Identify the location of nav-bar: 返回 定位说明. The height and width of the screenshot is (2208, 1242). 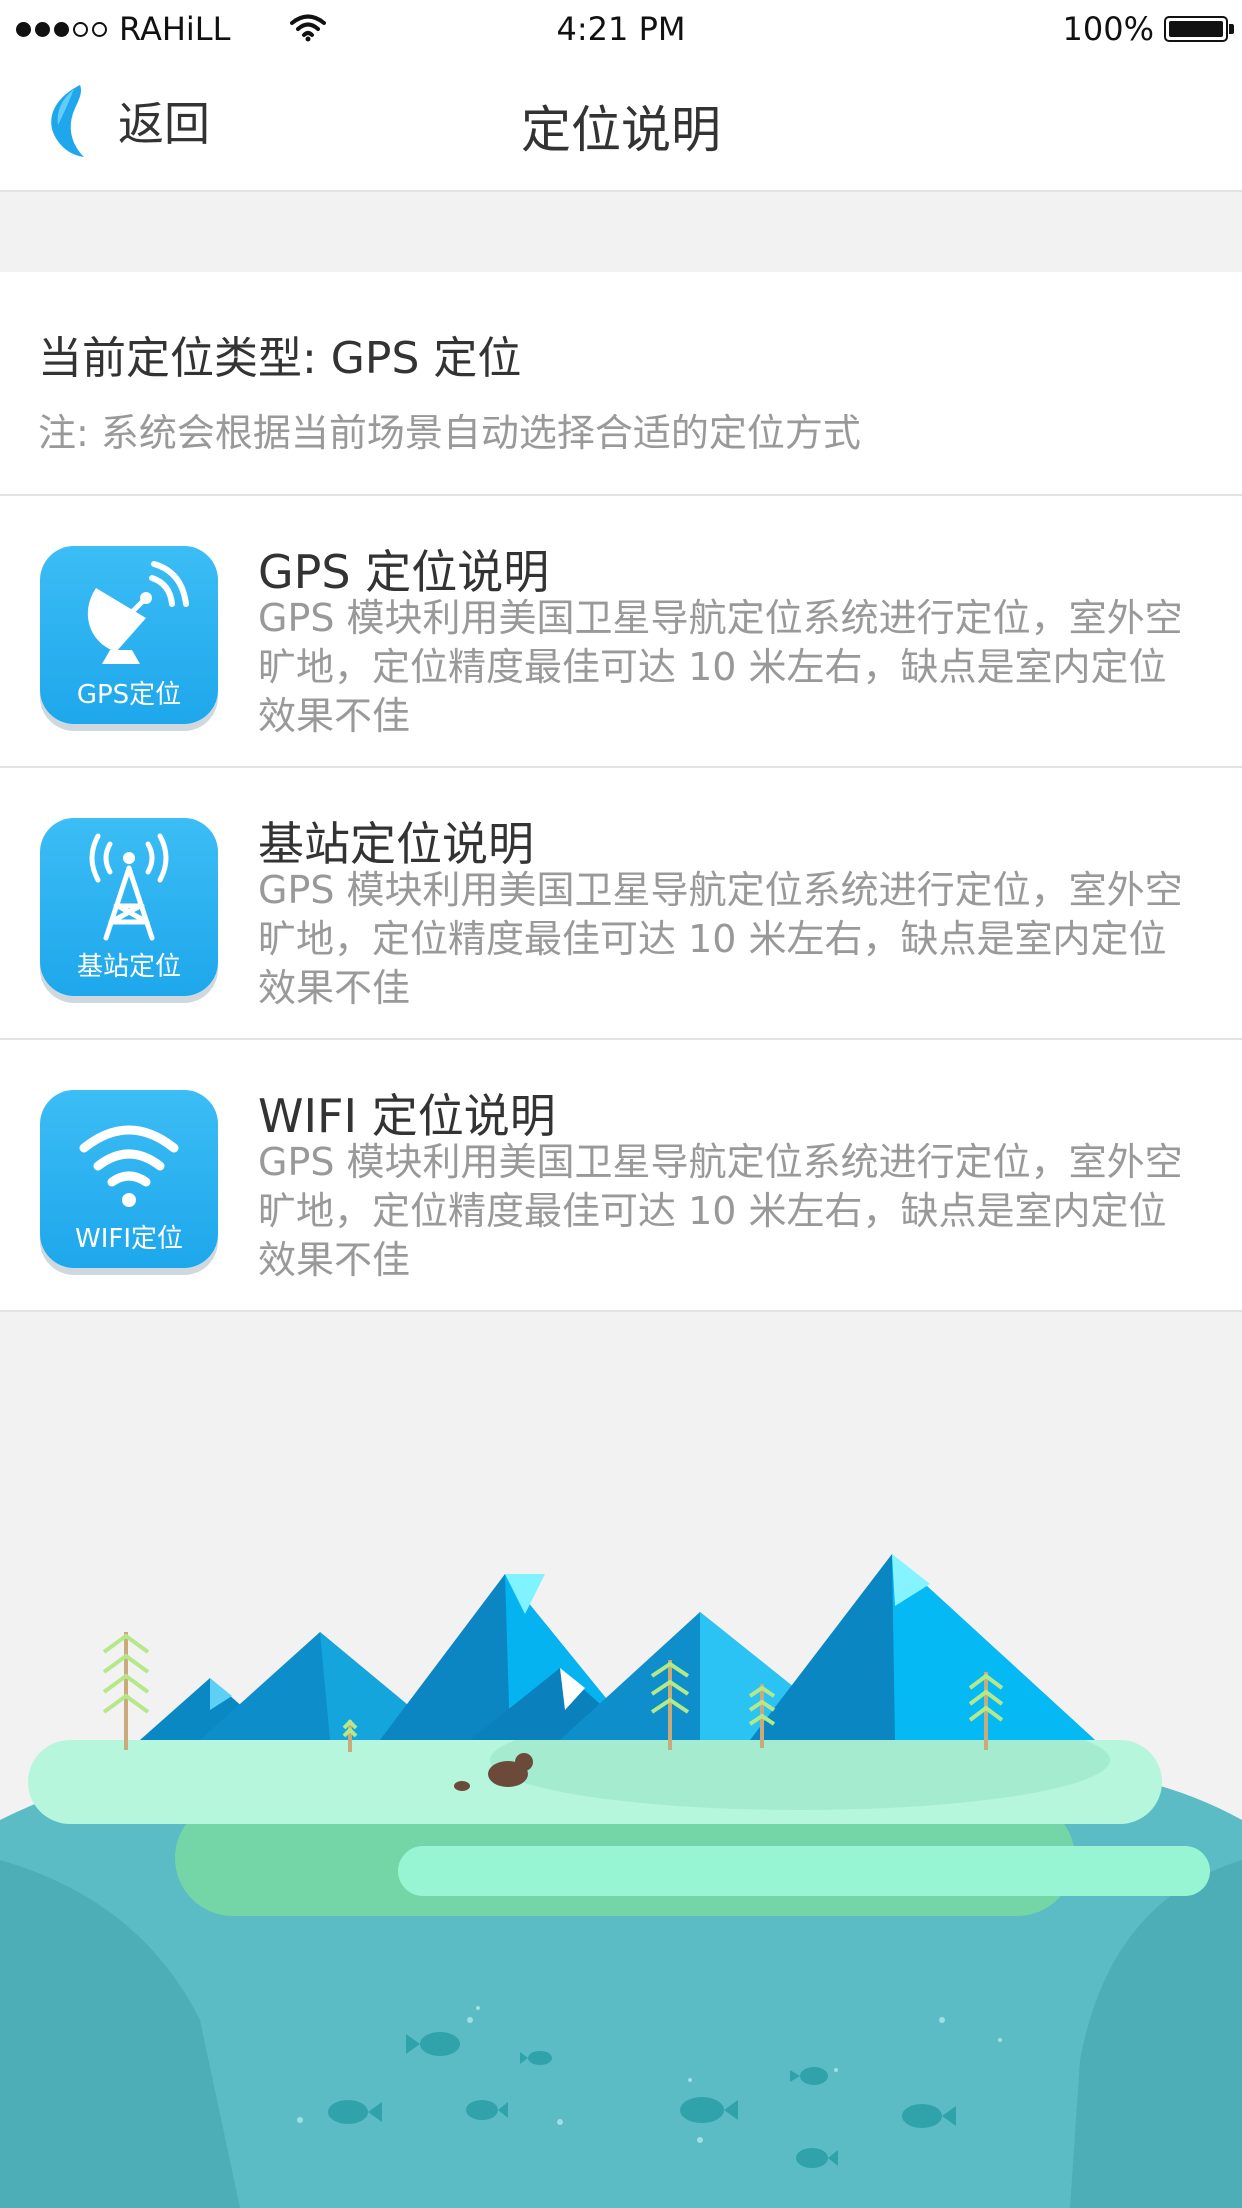
(621, 126).